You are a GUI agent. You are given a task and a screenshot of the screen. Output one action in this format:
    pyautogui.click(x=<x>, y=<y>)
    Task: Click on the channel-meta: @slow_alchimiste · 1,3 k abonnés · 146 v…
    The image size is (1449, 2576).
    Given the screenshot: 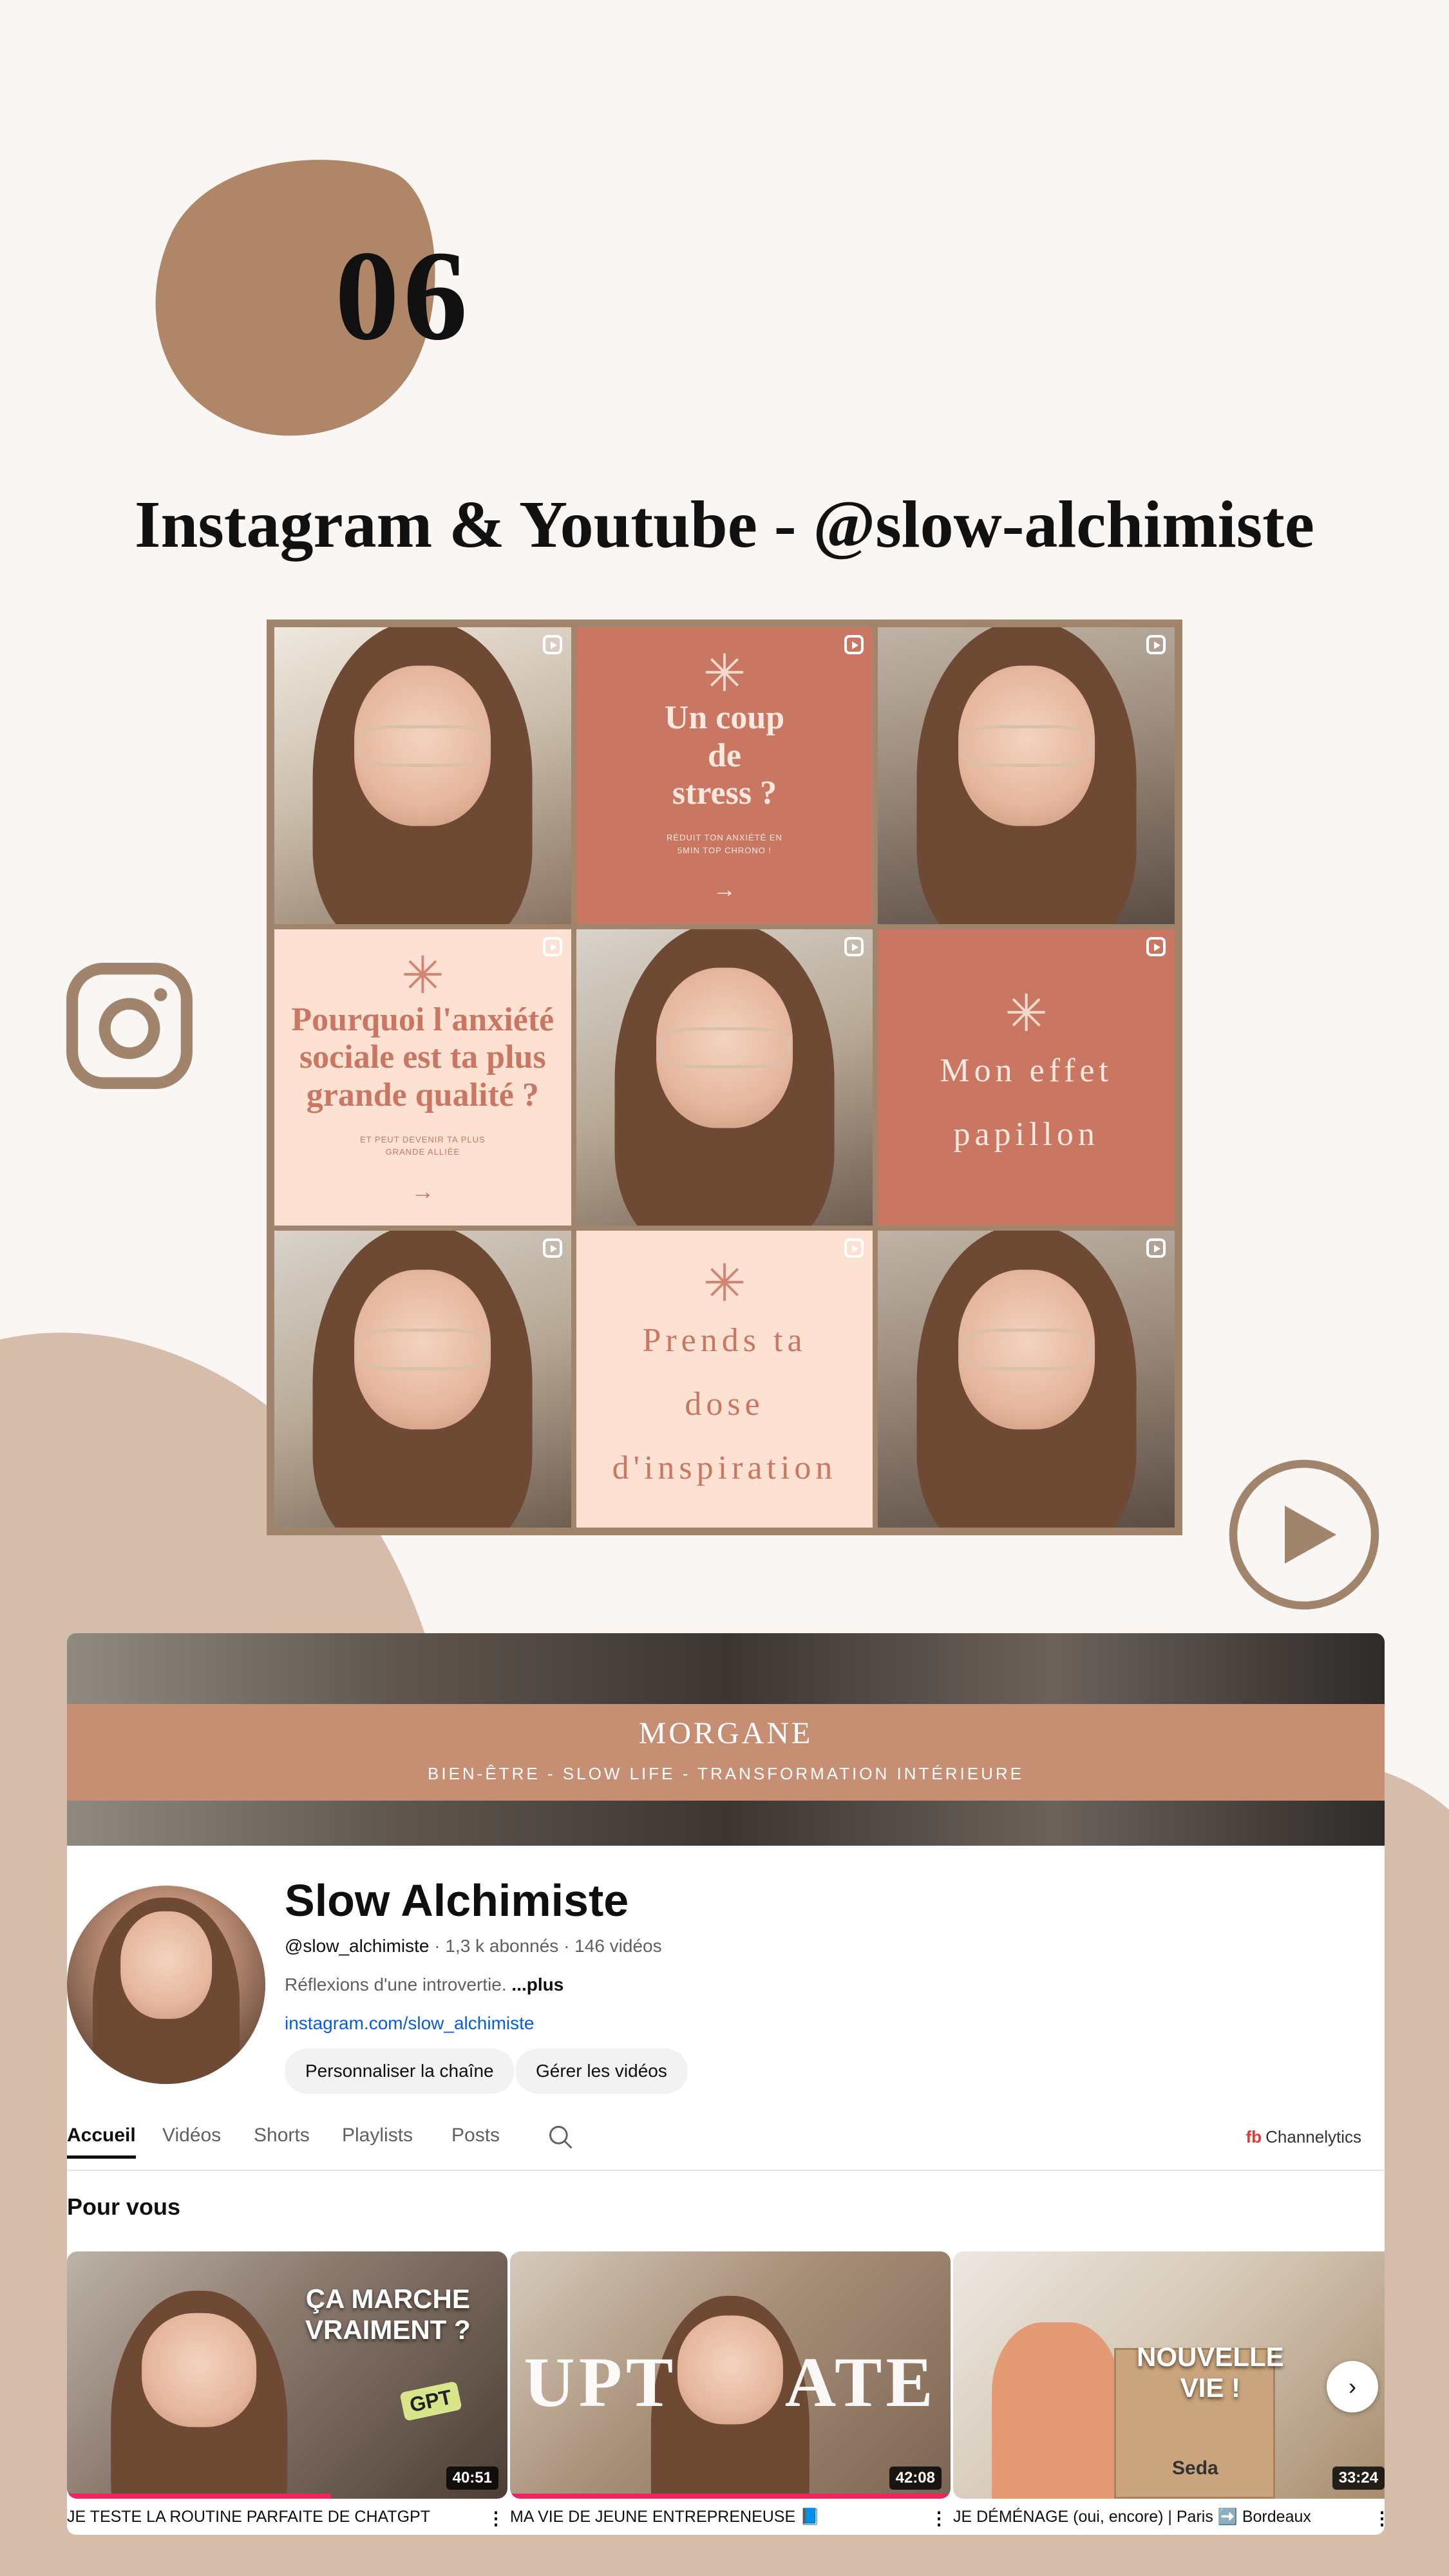 What is the action you would take?
    pyautogui.click(x=474, y=1946)
    